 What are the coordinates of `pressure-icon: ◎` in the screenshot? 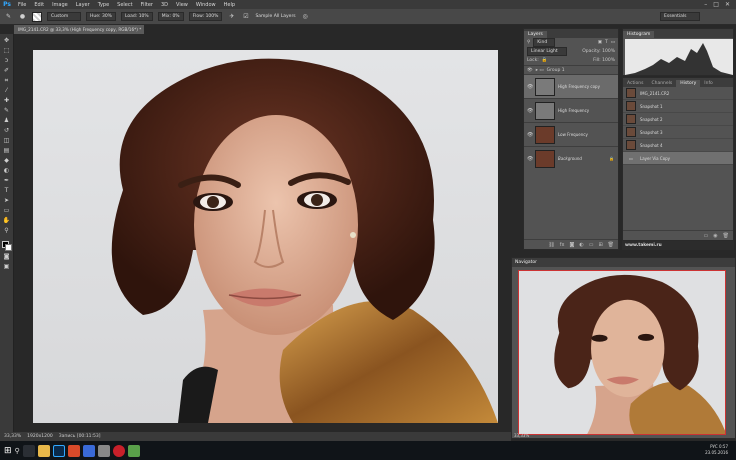 It's located at (305, 17).